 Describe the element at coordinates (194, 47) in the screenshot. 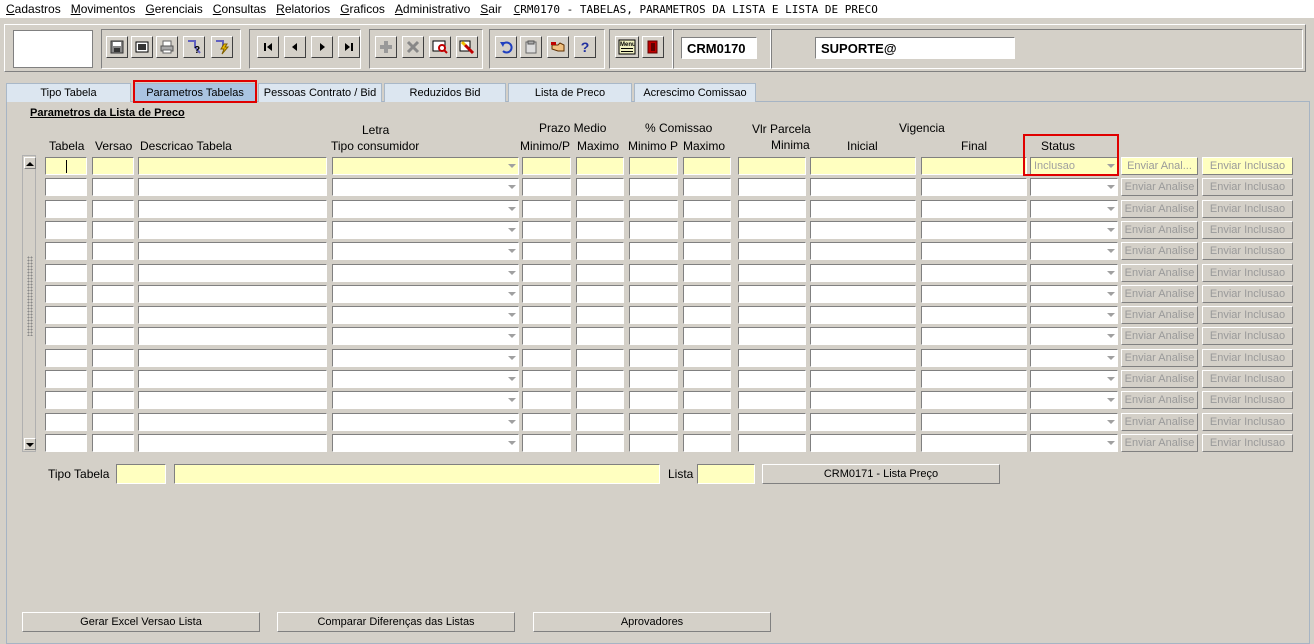

I see `query-help-icon: ?` at that location.